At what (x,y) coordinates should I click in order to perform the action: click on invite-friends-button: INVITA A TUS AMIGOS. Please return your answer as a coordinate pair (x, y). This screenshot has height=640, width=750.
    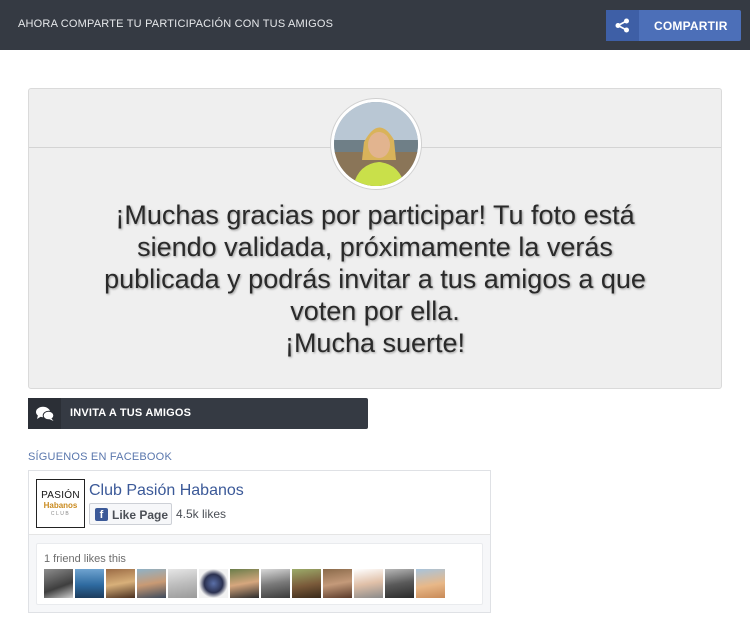
    Looking at the image, I should click on (198, 413).